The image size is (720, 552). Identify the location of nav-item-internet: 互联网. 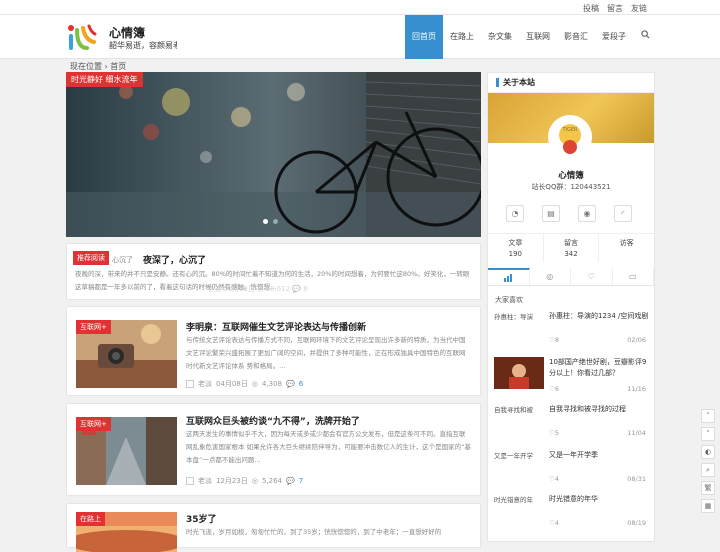
(538, 37).